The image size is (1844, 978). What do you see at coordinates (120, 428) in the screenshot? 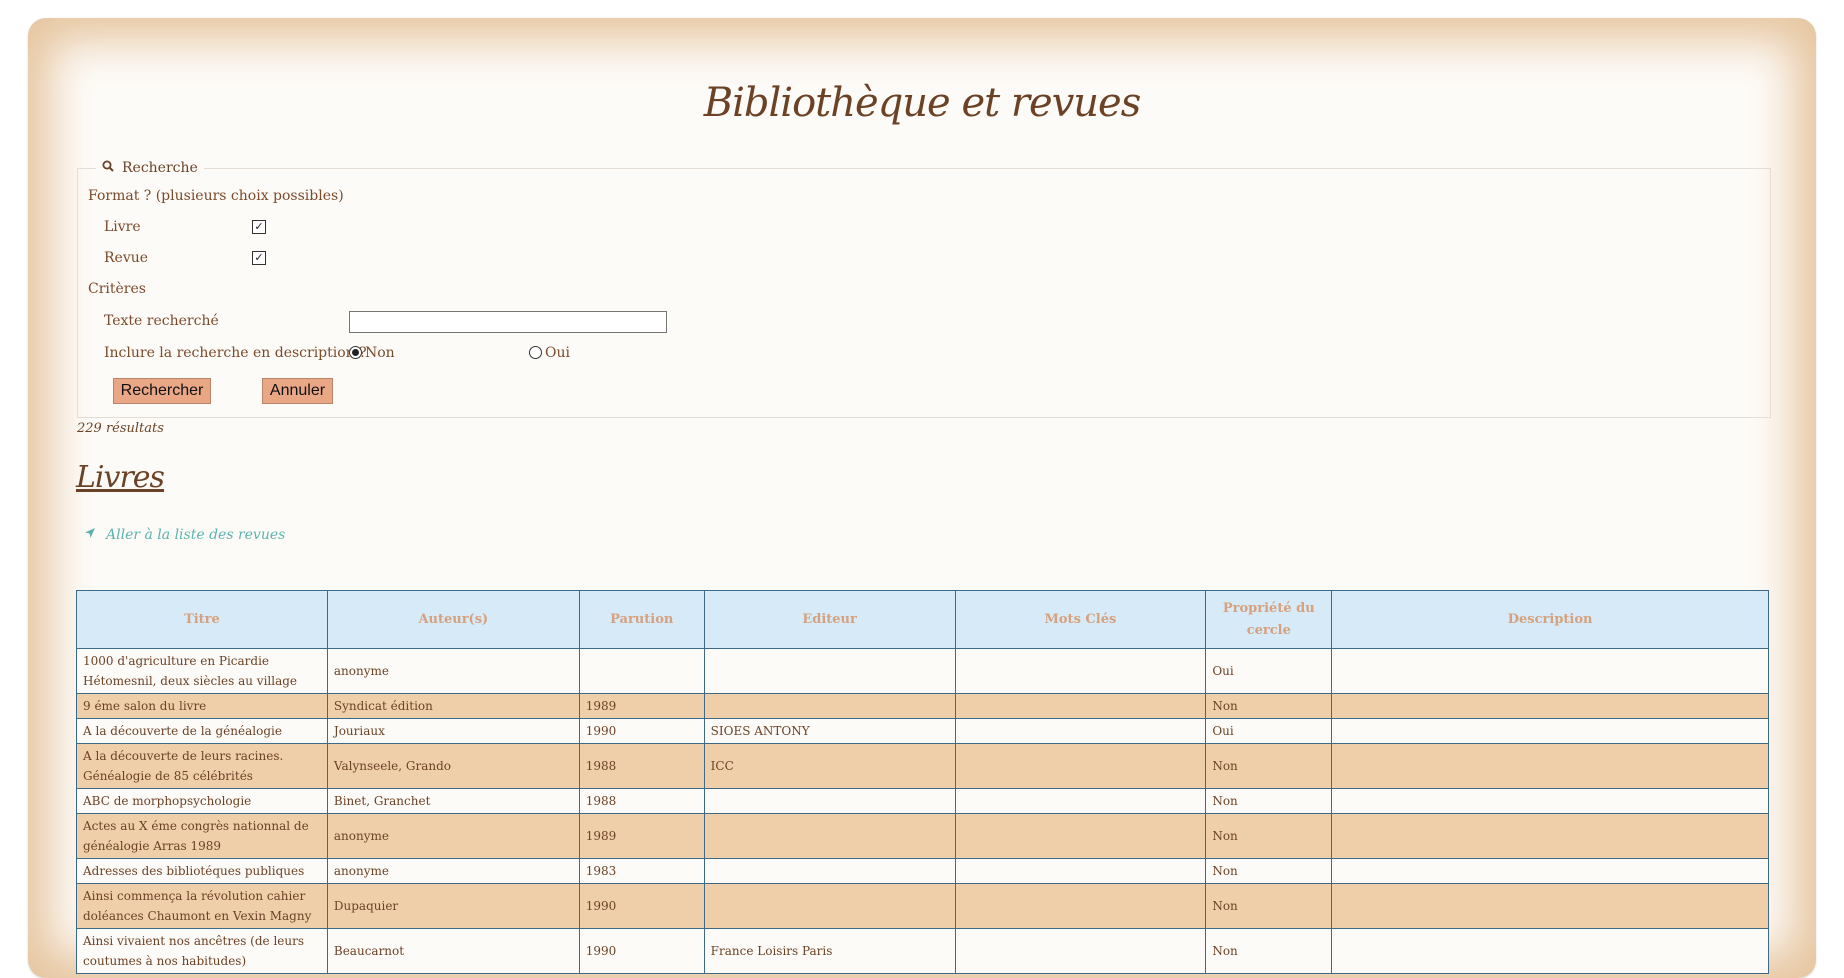
I see `results-count: 229 résultats` at bounding box center [120, 428].